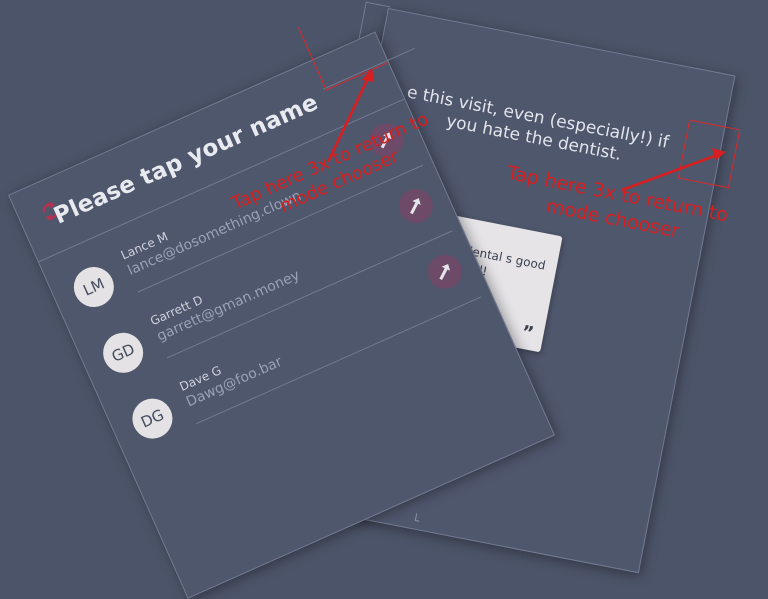 The width and height of the screenshot is (768, 599). What do you see at coordinates (94, 287) in the screenshot?
I see `avatar: LM` at bounding box center [94, 287].